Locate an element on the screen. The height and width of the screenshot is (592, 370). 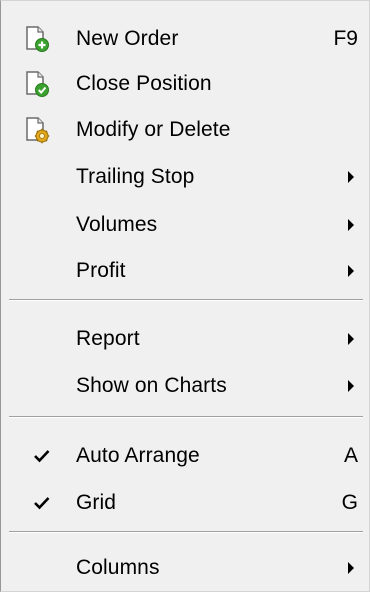
grid-shortcut: G is located at coordinates (349, 502).